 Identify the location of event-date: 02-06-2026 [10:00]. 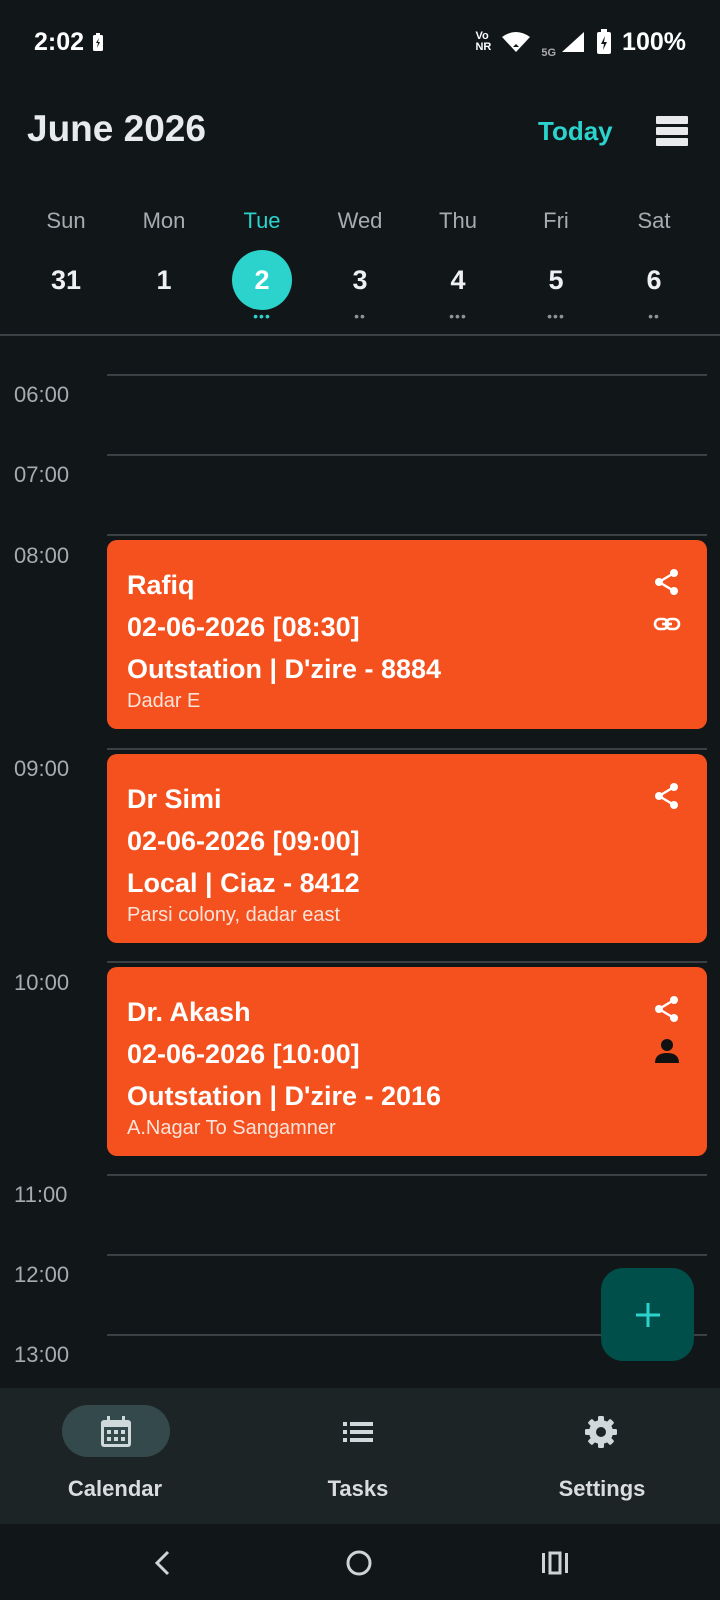
(243, 1054).